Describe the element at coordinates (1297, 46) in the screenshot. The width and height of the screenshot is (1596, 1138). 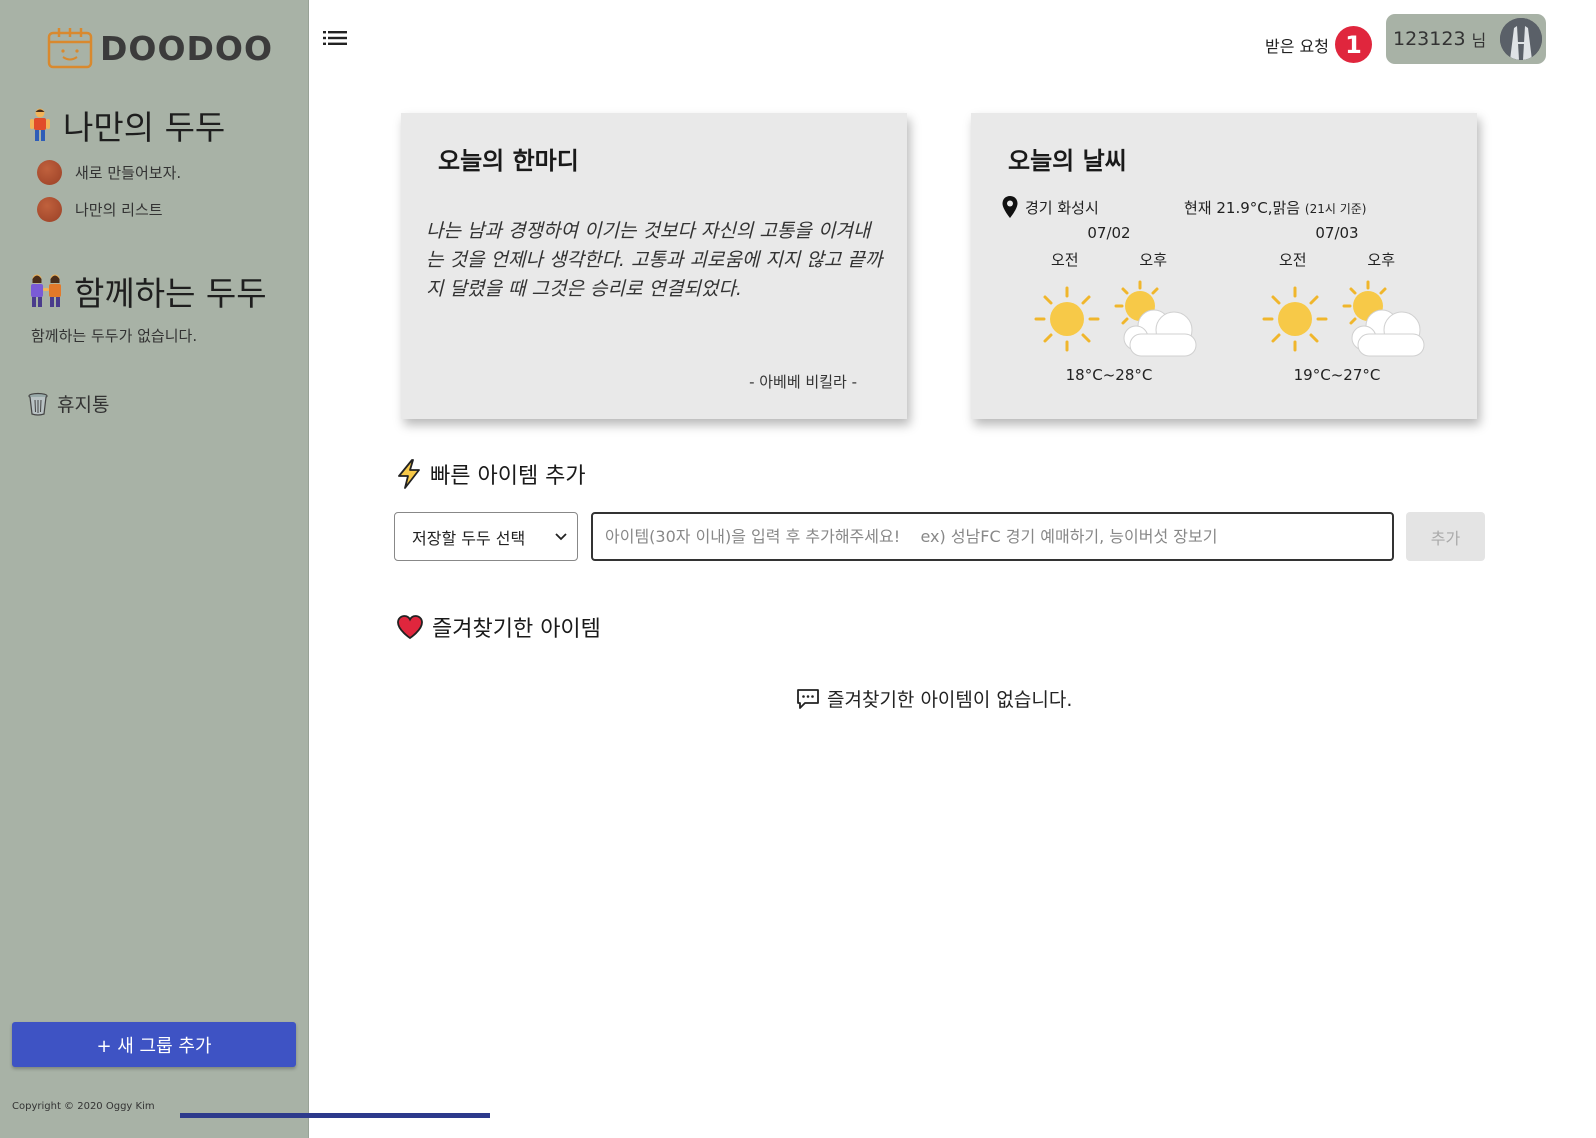
I see `received-requests-label: 받은 요청` at that location.